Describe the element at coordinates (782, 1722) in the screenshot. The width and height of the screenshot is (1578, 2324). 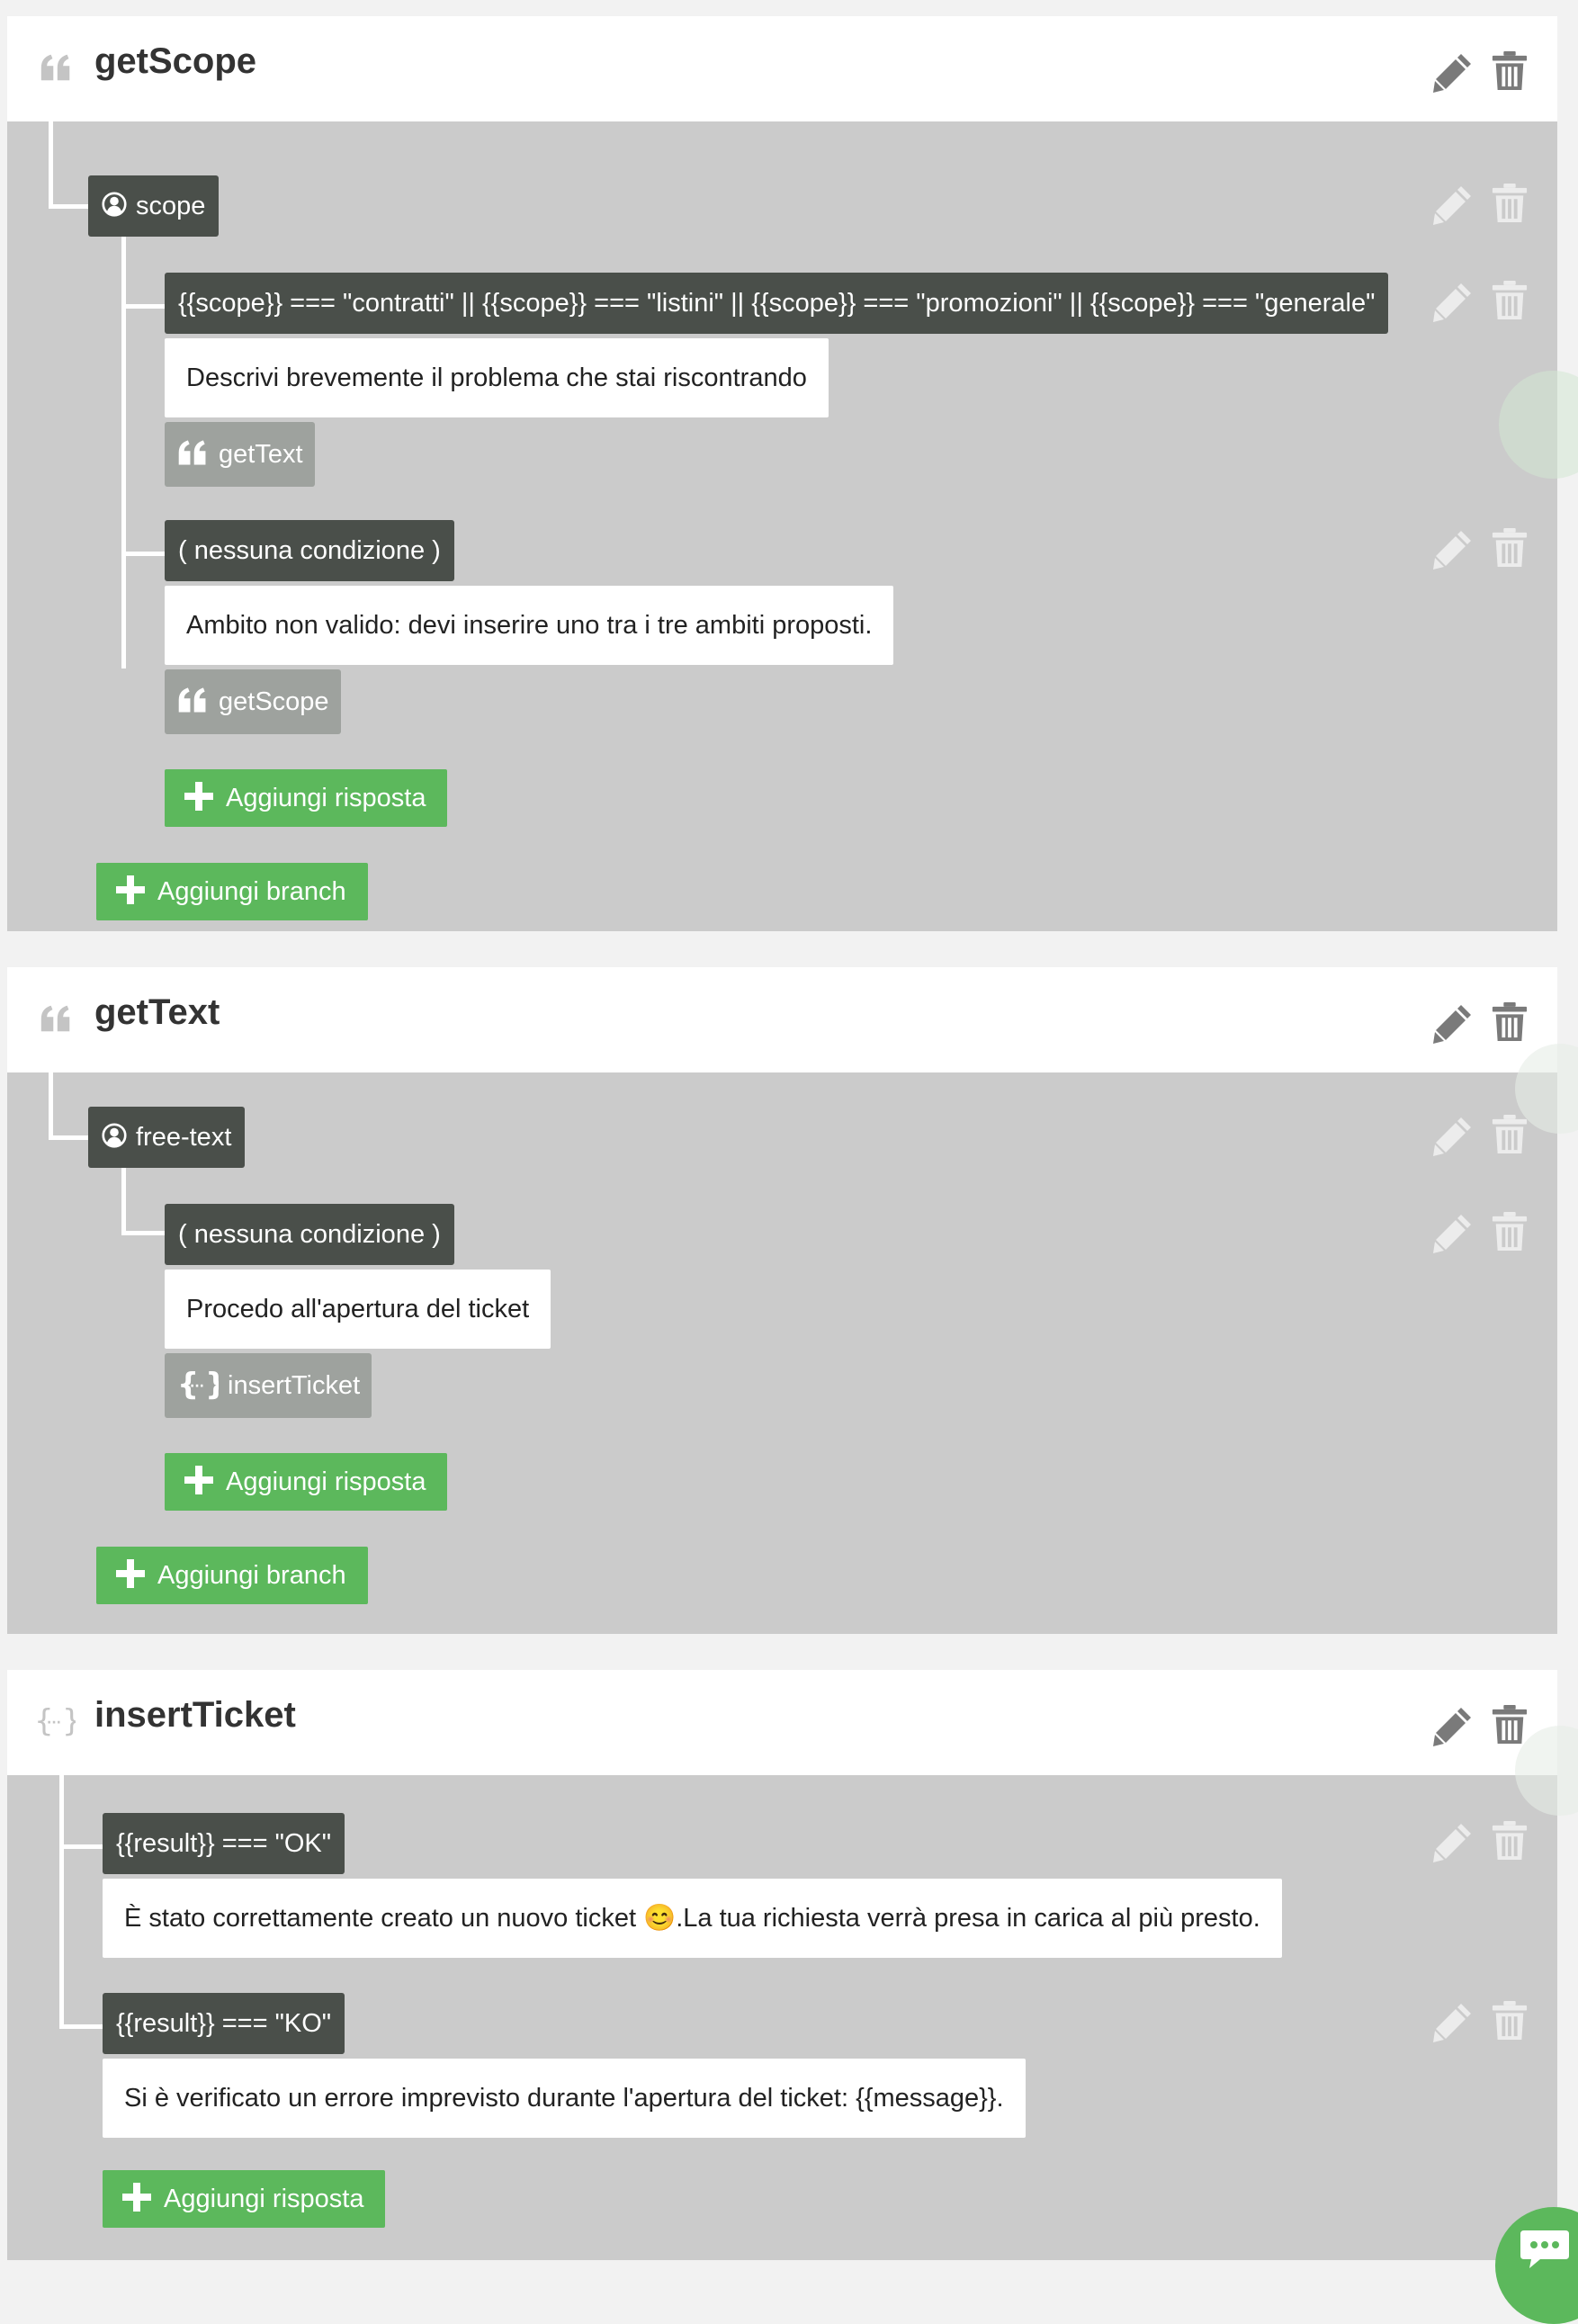
I see `block-header: { ··· } insertTicket` at that location.